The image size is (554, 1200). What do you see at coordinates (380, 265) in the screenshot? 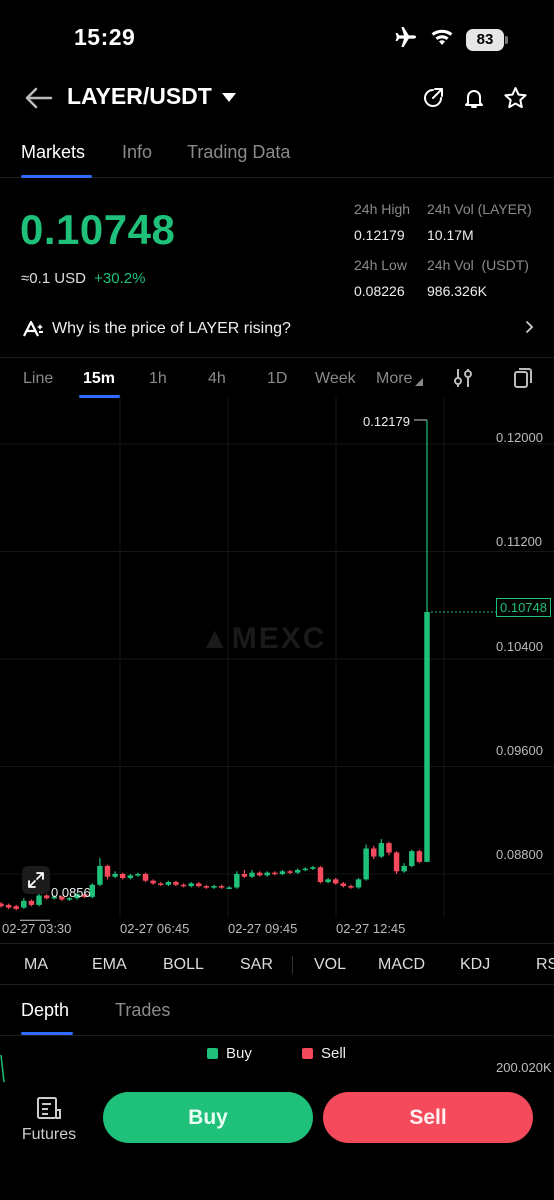
I see `low-label: 24h Low` at bounding box center [380, 265].